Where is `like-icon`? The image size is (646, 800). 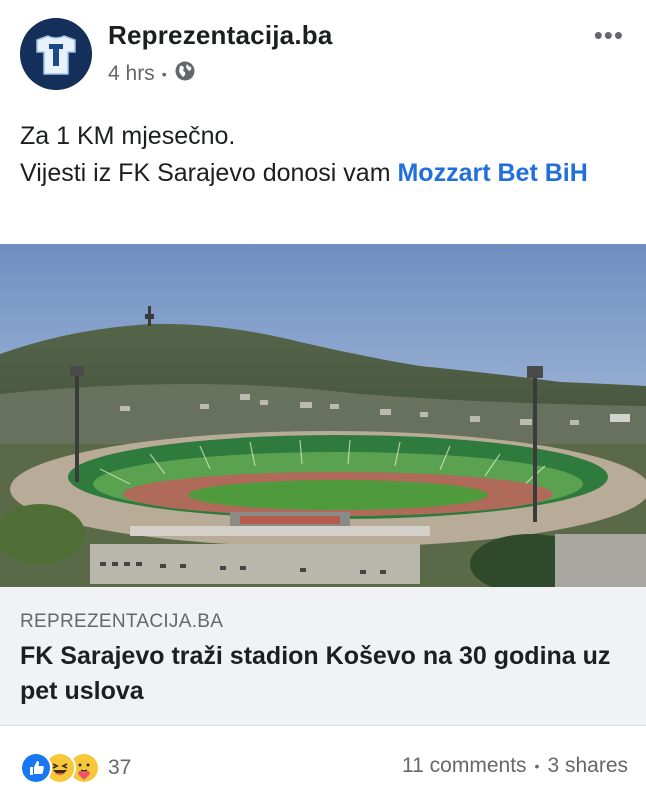 like-icon is located at coordinates (36, 768).